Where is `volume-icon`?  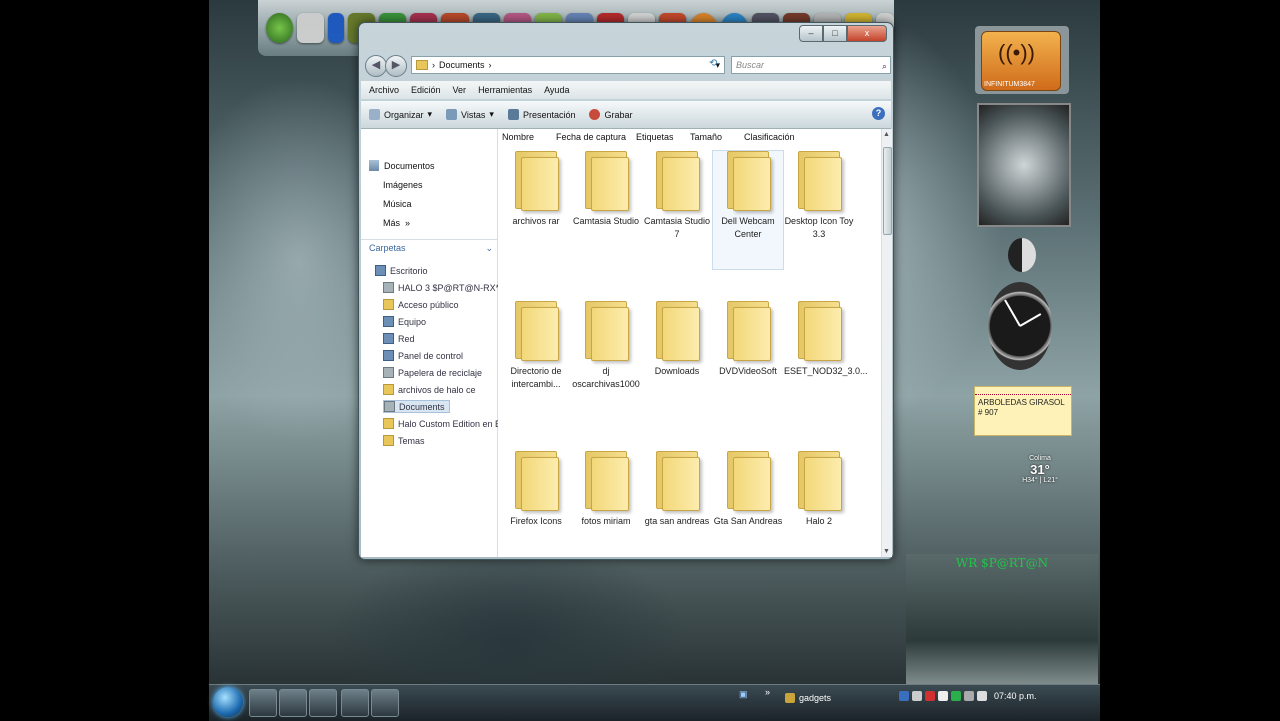 volume-icon is located at coordinates (982, 696).